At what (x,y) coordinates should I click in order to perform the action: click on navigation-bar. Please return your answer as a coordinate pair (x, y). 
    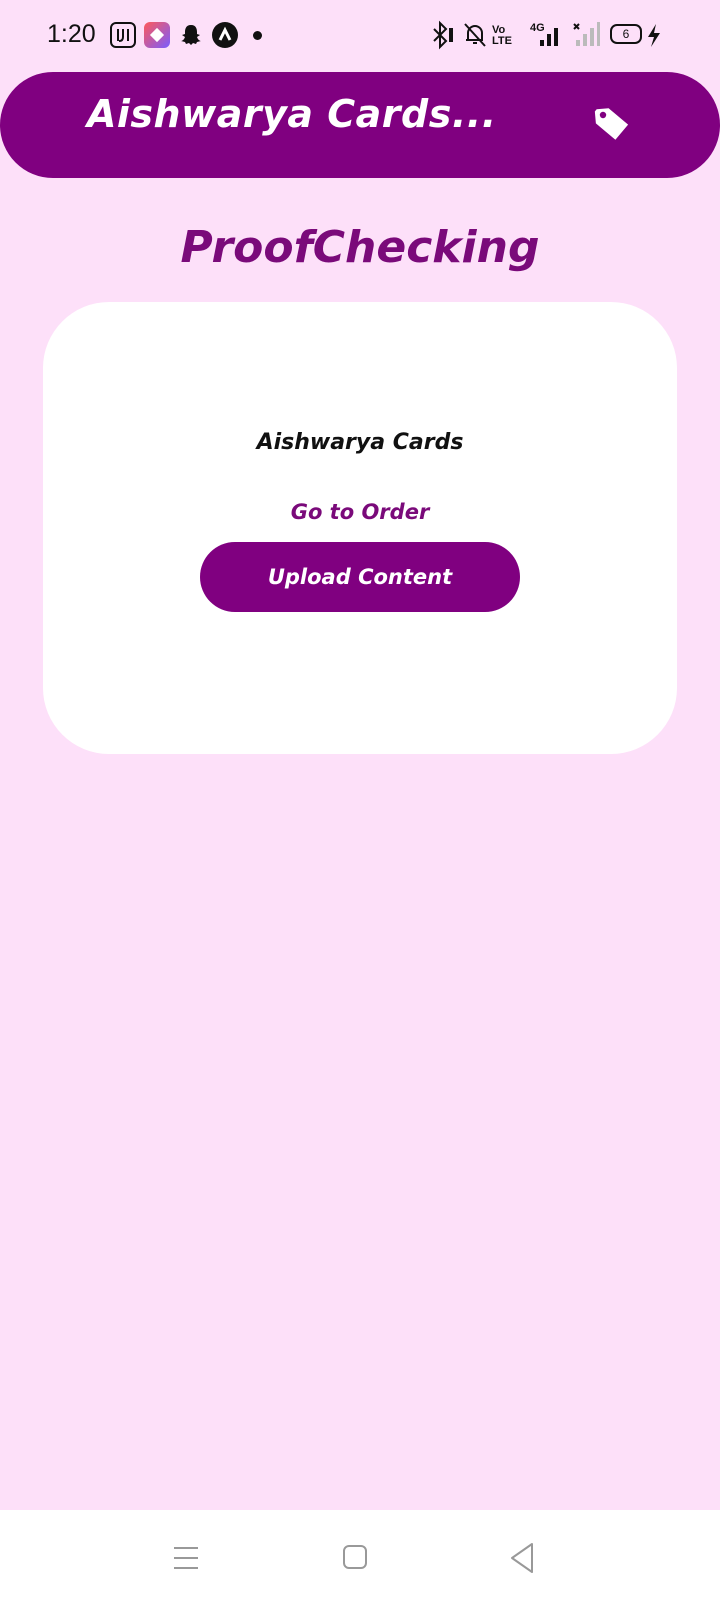
    Looking at the image, I should click on (360, 1555).